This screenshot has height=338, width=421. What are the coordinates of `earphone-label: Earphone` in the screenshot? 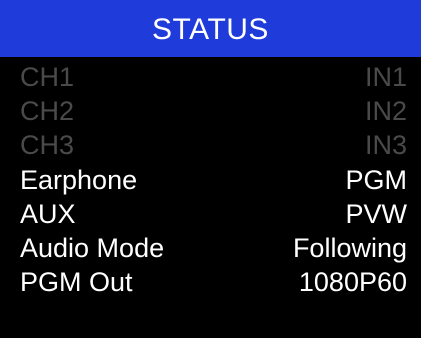 It's located at (79, 179).